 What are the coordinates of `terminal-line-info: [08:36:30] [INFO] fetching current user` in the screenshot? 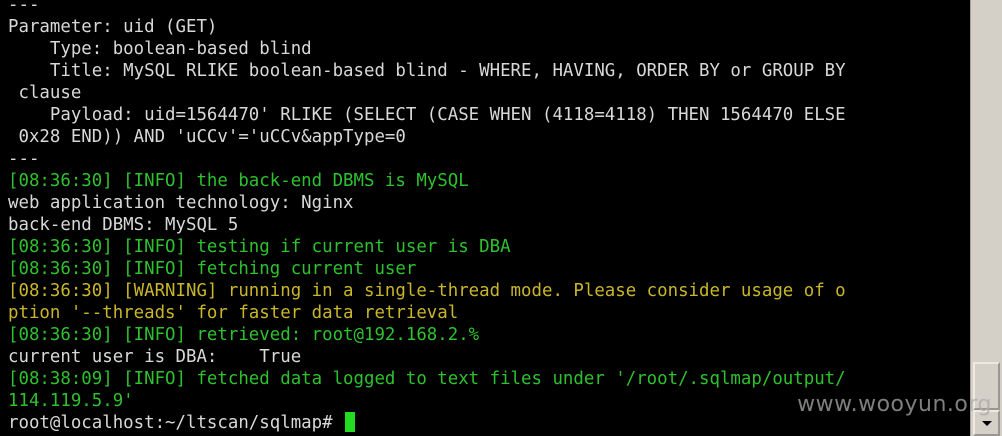 It's located at (212, 269).